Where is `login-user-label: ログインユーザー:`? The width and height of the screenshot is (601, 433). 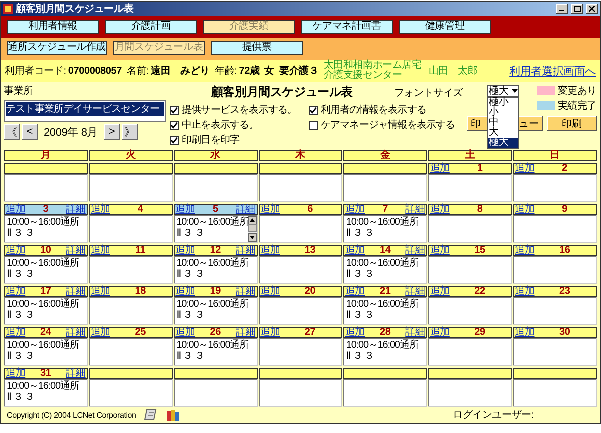
login-user-label: ログインユーザー: is located at coordinates (493, 415).